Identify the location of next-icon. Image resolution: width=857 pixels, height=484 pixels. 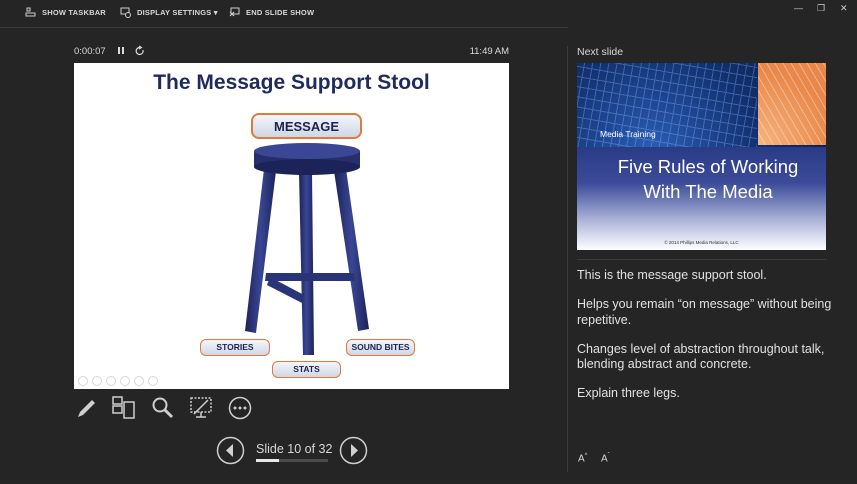
(353, 450).